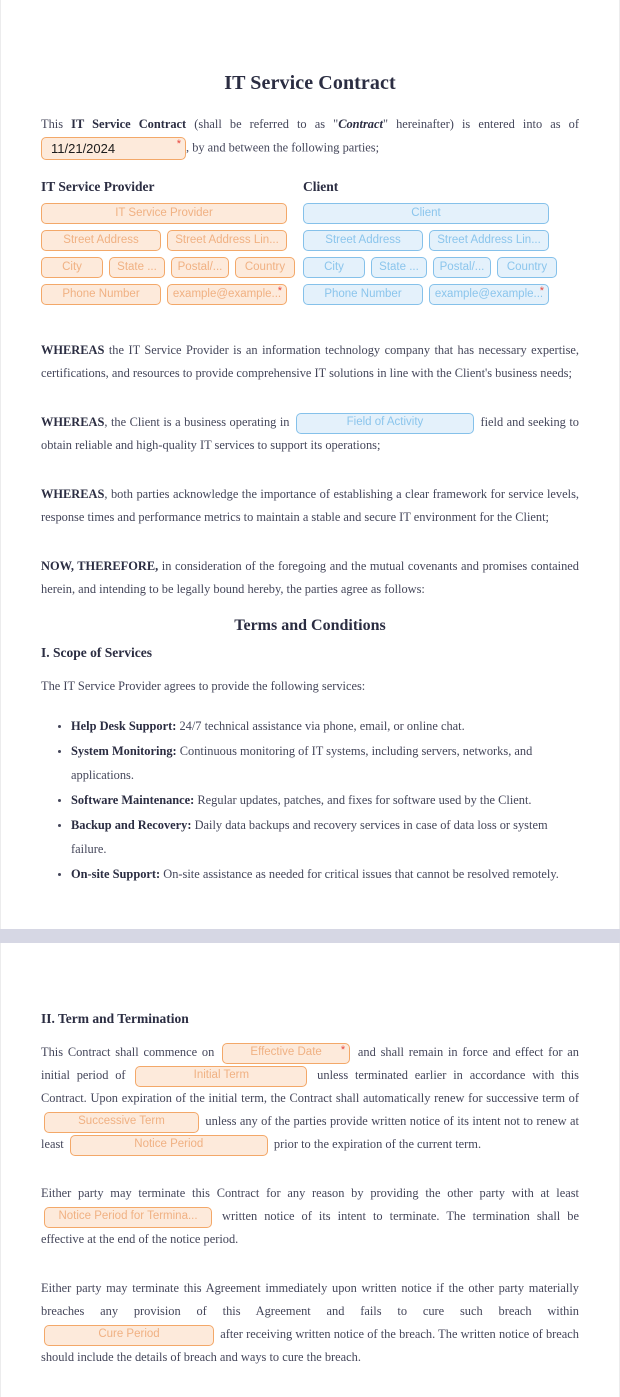 The height and width of the screenshot is (1397, 620). What do you see at coordinates (426, 294) in the screenshot?
I see `client-contact-row: Phone Number example@example... *` at bounding box center [426, 294].